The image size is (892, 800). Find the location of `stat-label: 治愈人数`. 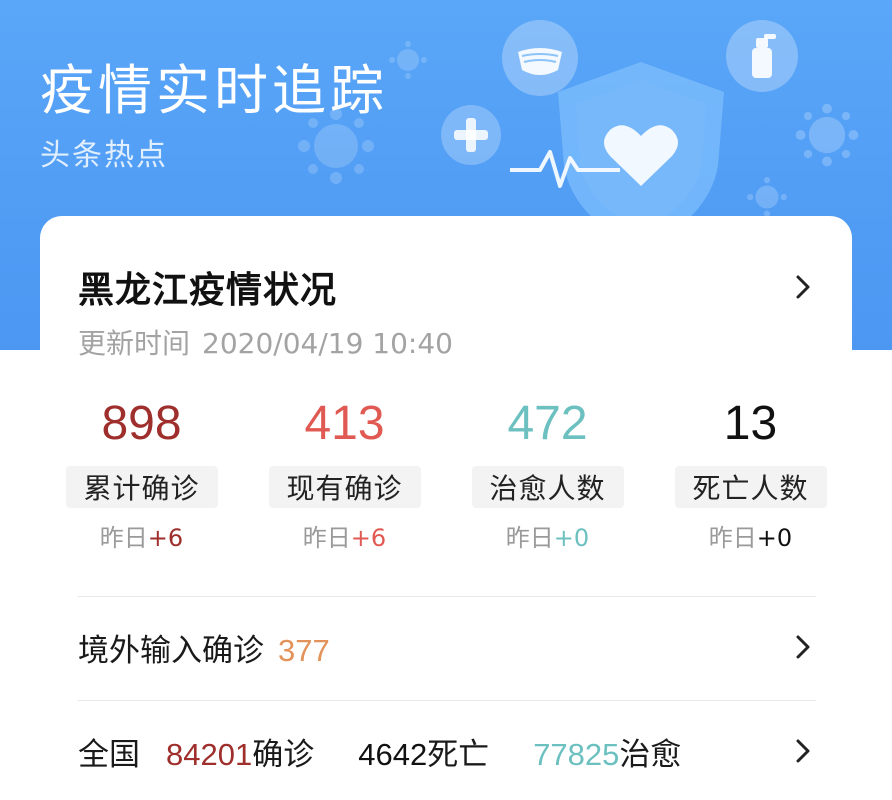

stat-label: 治愈人数 is located at coordinates (547, 487).